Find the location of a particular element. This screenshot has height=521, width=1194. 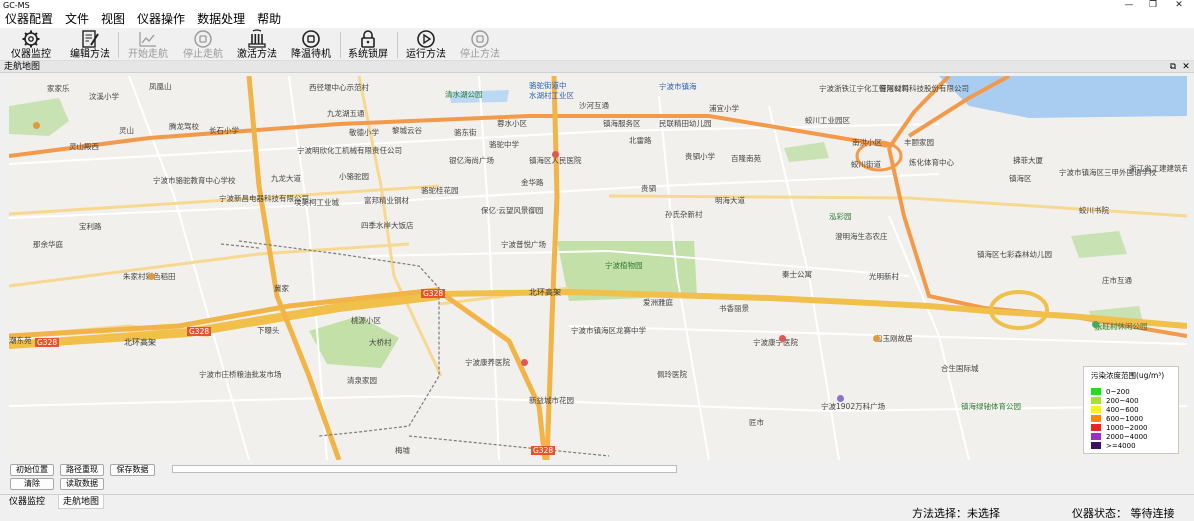

hospital-icon is located at coordinates (524, 362).